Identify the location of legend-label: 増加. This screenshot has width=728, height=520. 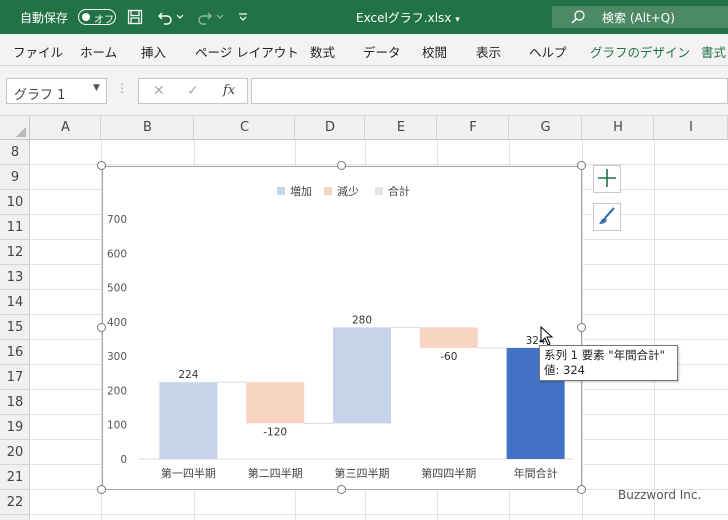
(301, 191).